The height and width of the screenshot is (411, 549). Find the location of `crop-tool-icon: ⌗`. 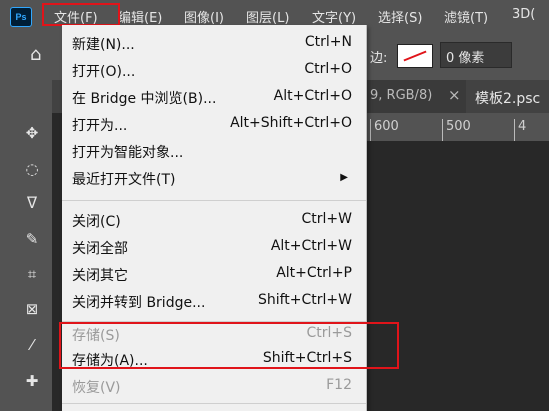

crop-tool-icon: ⌗ is located at coordinates (32, 274).